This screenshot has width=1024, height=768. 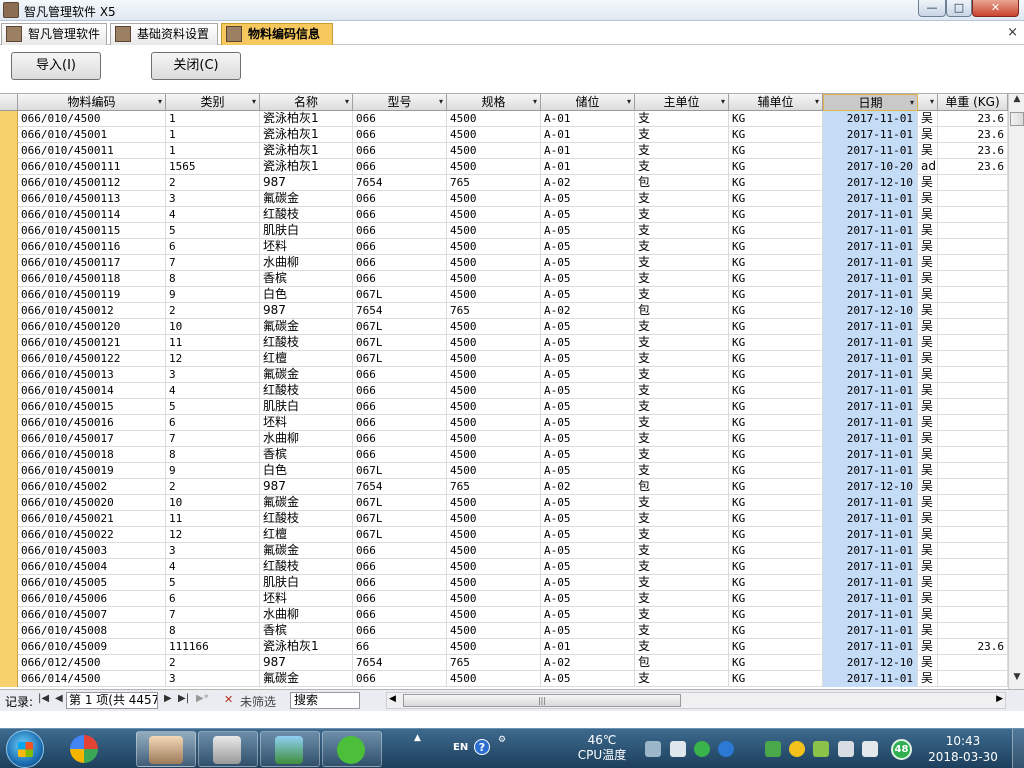 I want to click on chevron-down-icon: ▾, so click(x=441, y=102).